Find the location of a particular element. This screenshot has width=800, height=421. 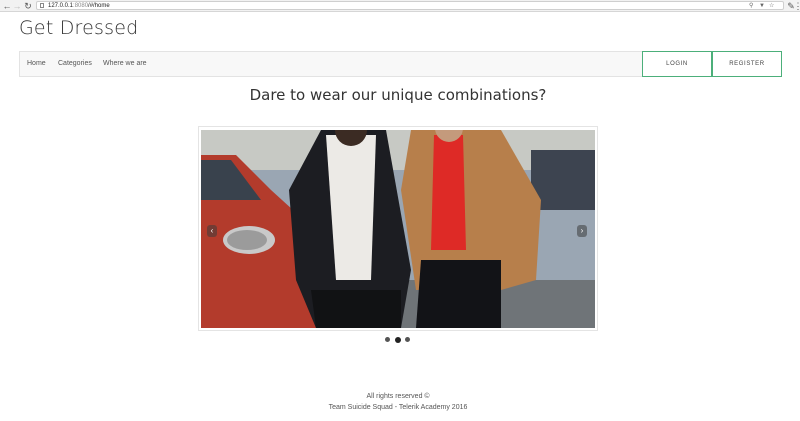

address-url: 127.0.0.1:8080/#/home is located at coordinates (79, 6).